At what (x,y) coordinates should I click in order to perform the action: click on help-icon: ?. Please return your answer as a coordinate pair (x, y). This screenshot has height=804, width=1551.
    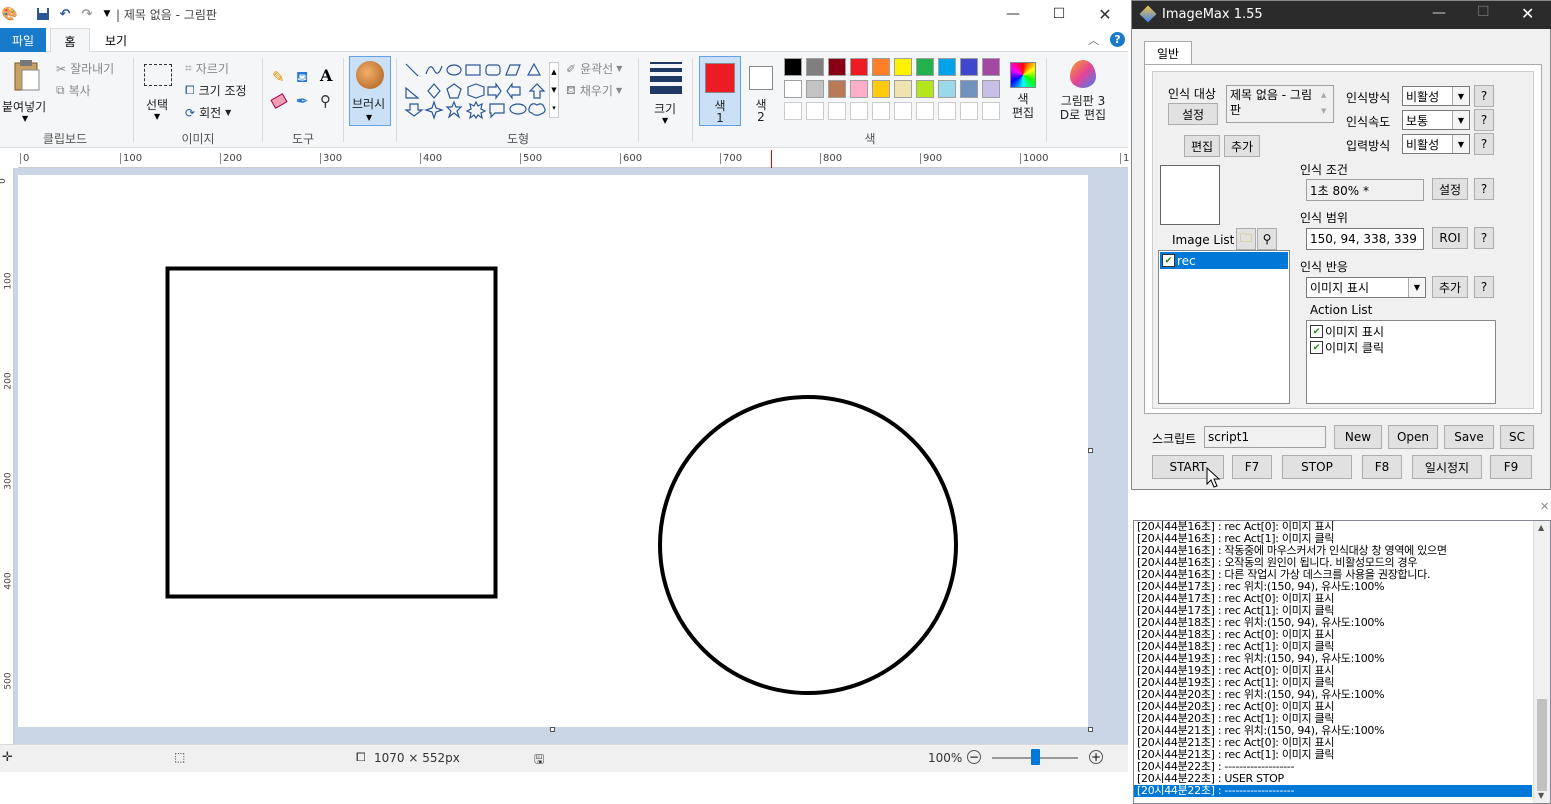
    Looking at the image, I should click on (1117, 39).